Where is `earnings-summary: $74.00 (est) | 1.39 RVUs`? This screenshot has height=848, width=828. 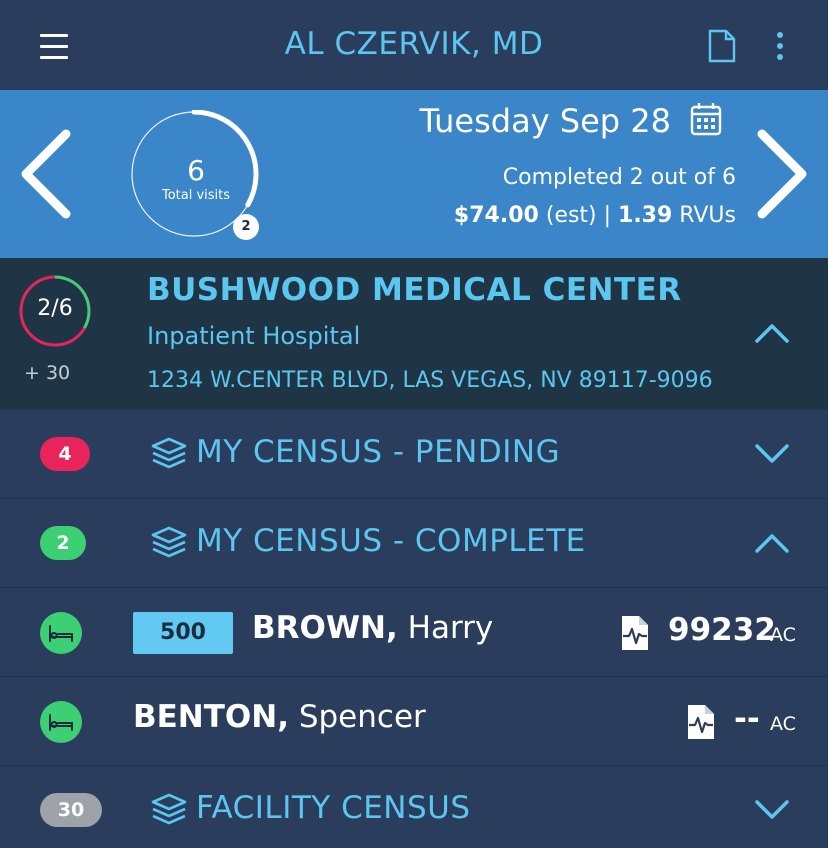 earnings-summary: $74.00 (est) | 1.39 RVUs is located at coordinates (595, 215).